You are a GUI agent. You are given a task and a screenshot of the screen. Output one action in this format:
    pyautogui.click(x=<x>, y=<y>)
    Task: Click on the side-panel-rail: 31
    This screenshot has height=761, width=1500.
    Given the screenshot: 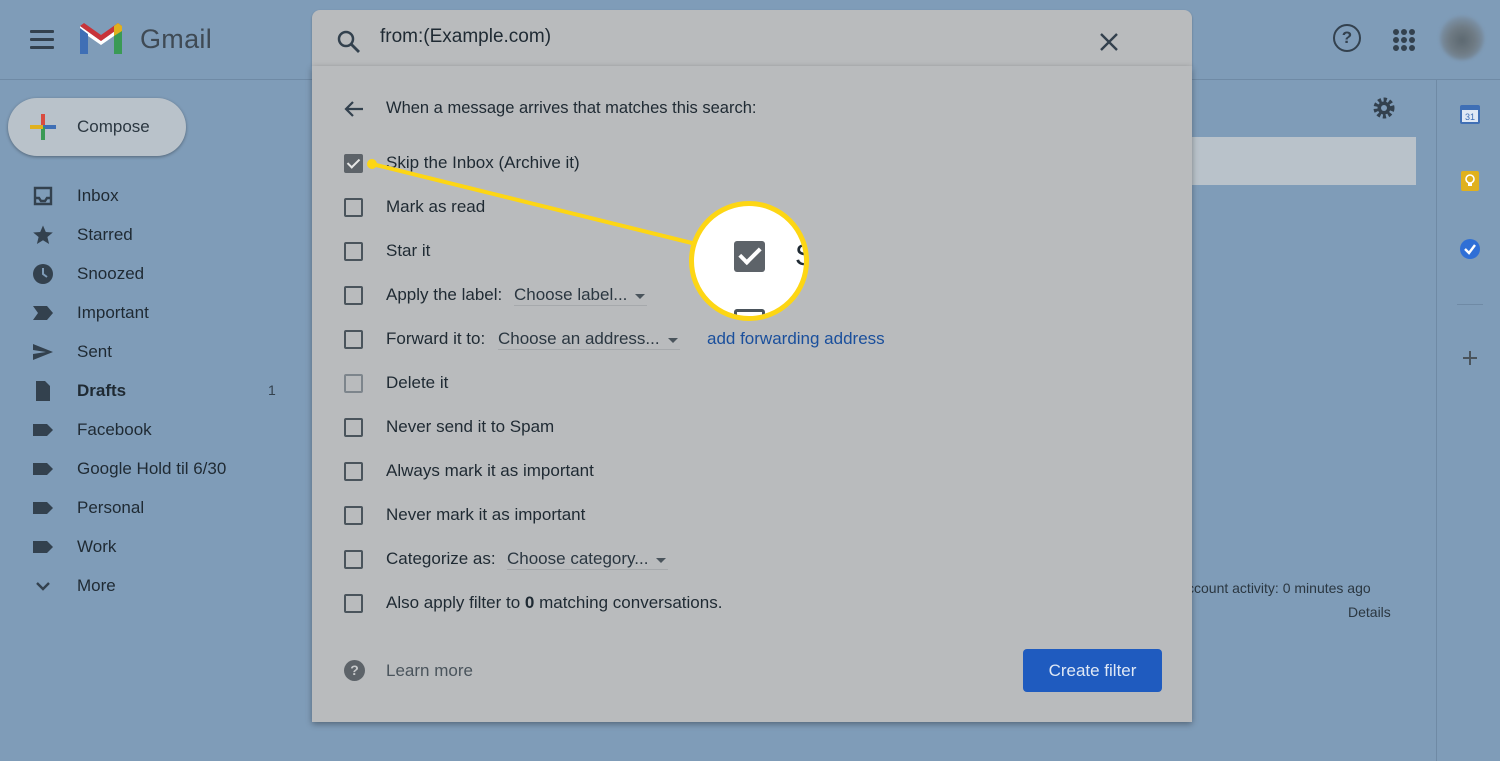 What is the action you would take?
    pyautogui.click(x=1468, y=420)
    